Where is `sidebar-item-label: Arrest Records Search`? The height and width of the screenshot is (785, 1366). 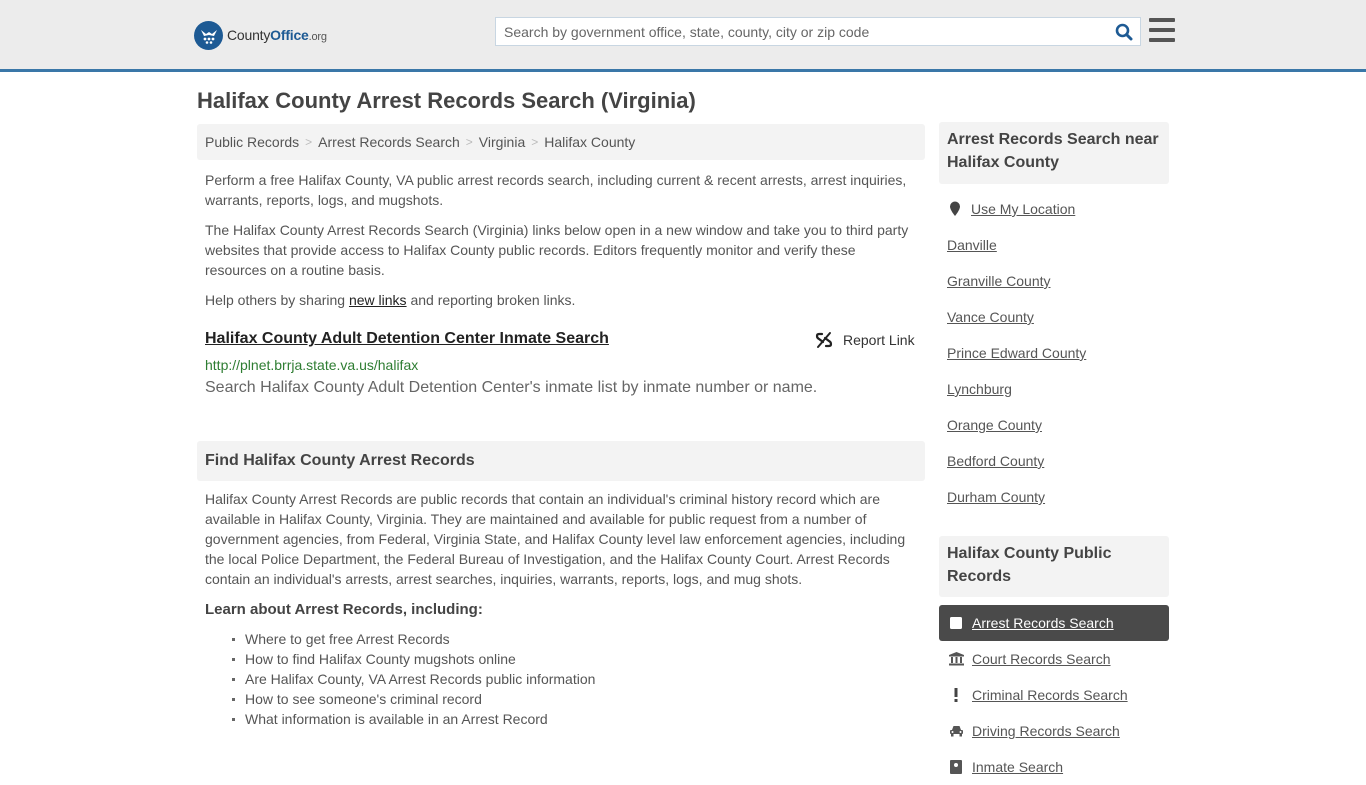 sidebar-item-label: Arrest Records Search is located at coordinates (1043, 623).